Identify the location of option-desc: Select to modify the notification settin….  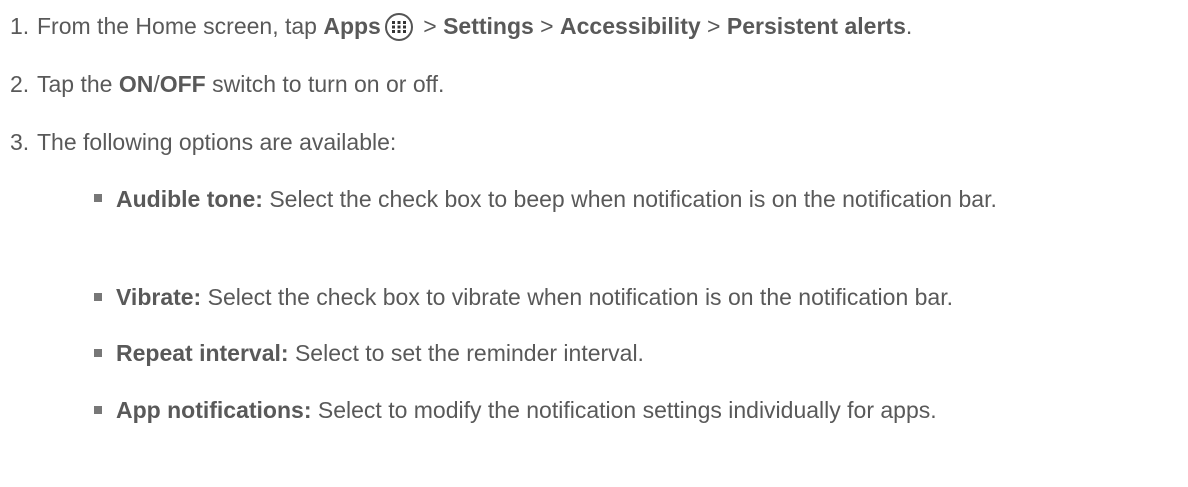
(624, 410).